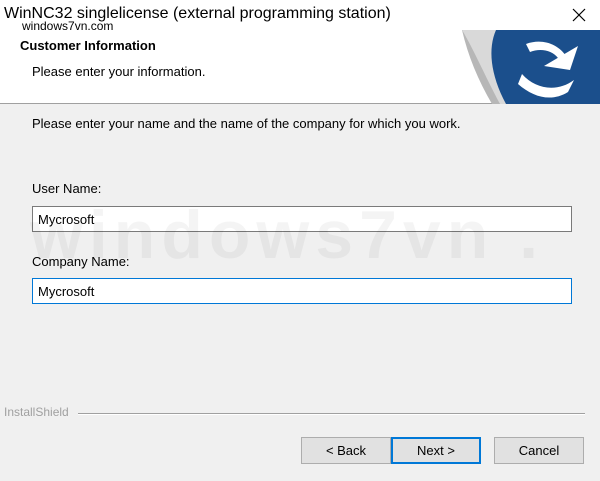  Describe the element at coordinates (88, 45) in the screenshot. I see `page-title: Customer Information` at that location.